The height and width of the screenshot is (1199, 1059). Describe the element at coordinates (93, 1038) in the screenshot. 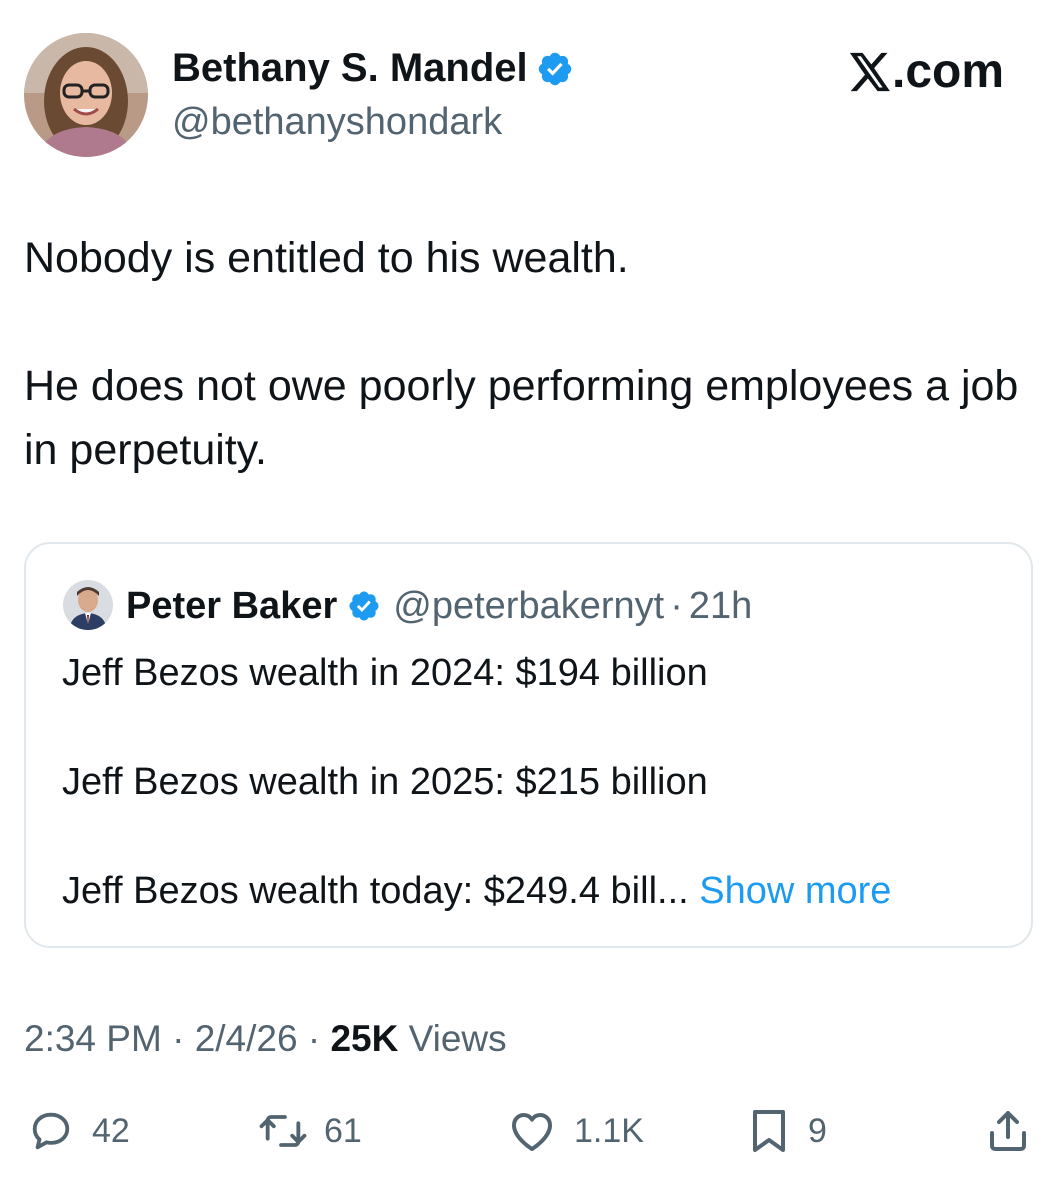

I see `tweet-time: 2:34 PM` at that location.